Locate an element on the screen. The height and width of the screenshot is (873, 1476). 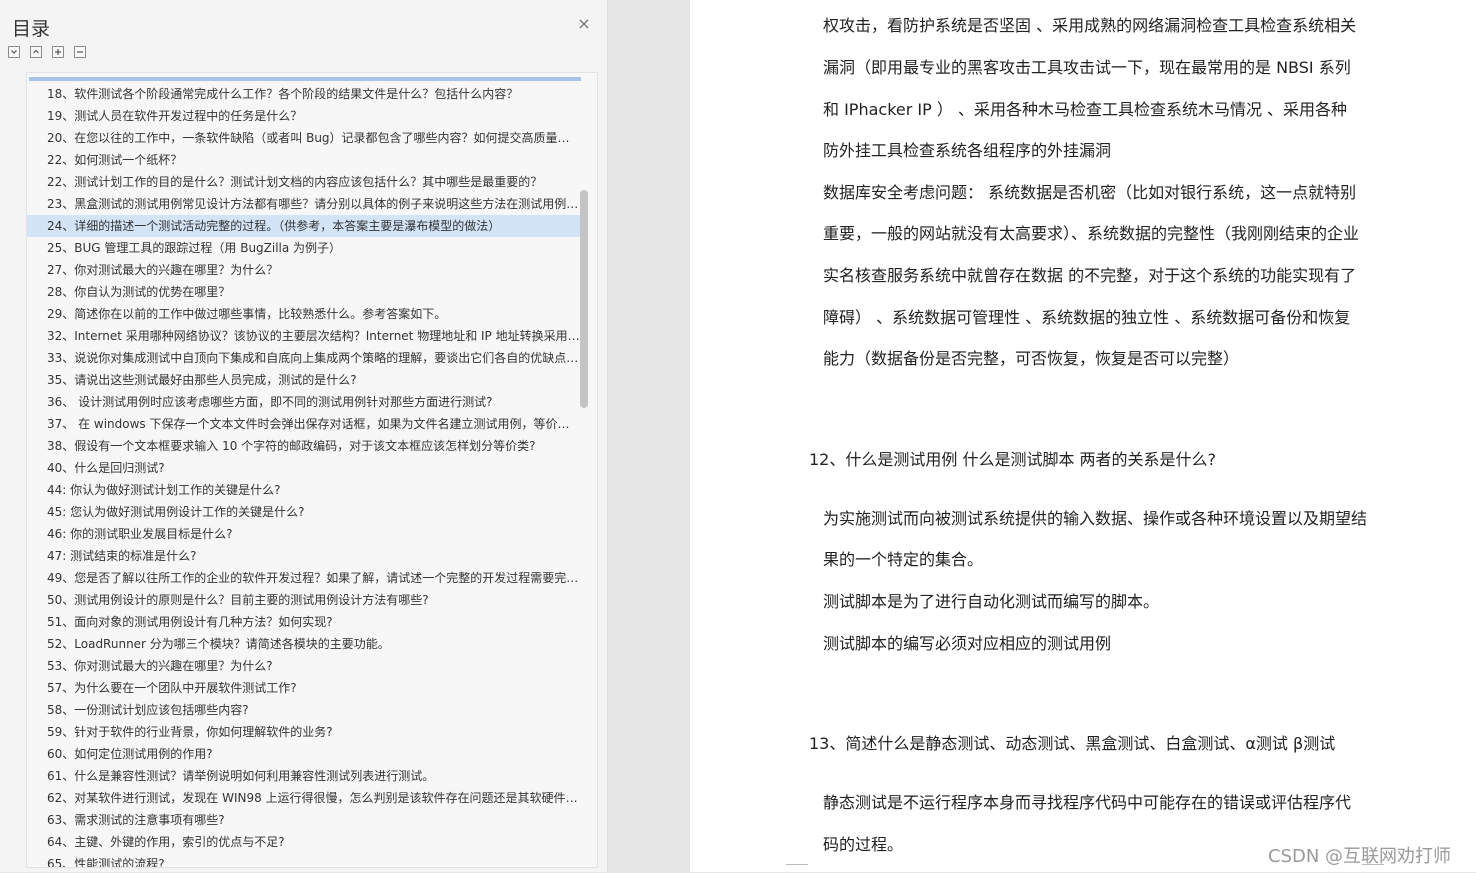
toc-item: 63、需求测试的注意事项有哪些? is located at coordinates (304, 820).